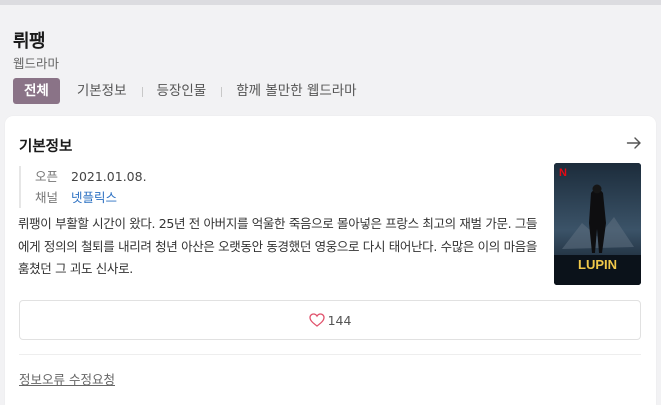  Describe the element at coordinates (330, 354) in the screenshot. I see `divider` at that location.